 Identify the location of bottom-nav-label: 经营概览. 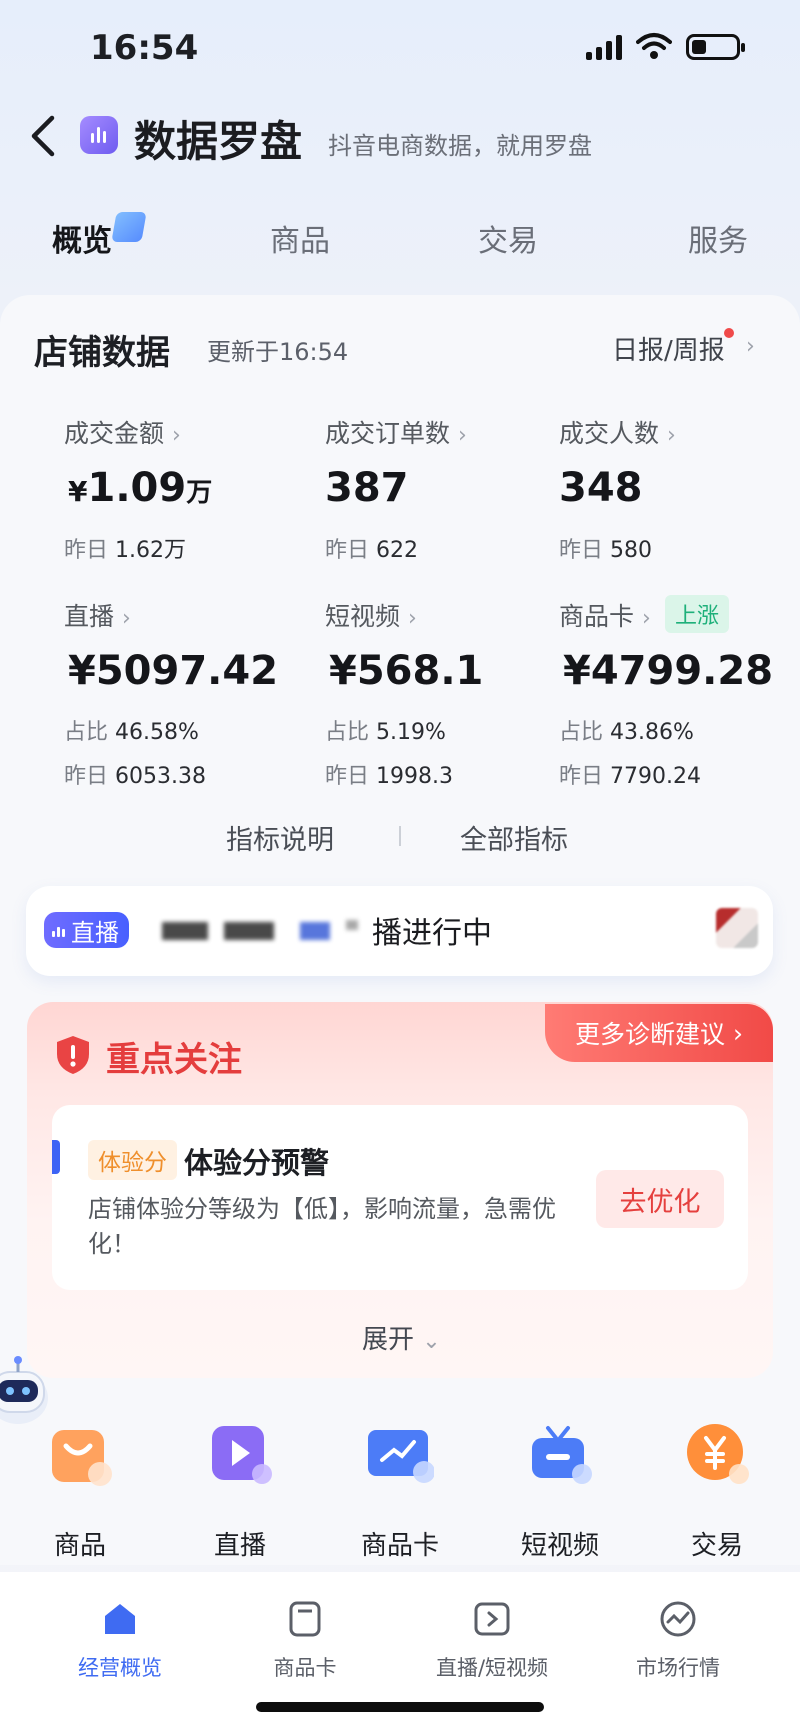
(120, 1668).